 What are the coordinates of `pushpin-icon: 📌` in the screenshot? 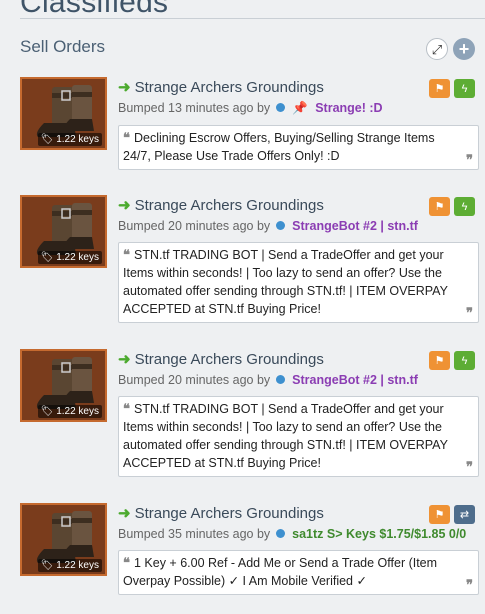 It's located at (300, 108).